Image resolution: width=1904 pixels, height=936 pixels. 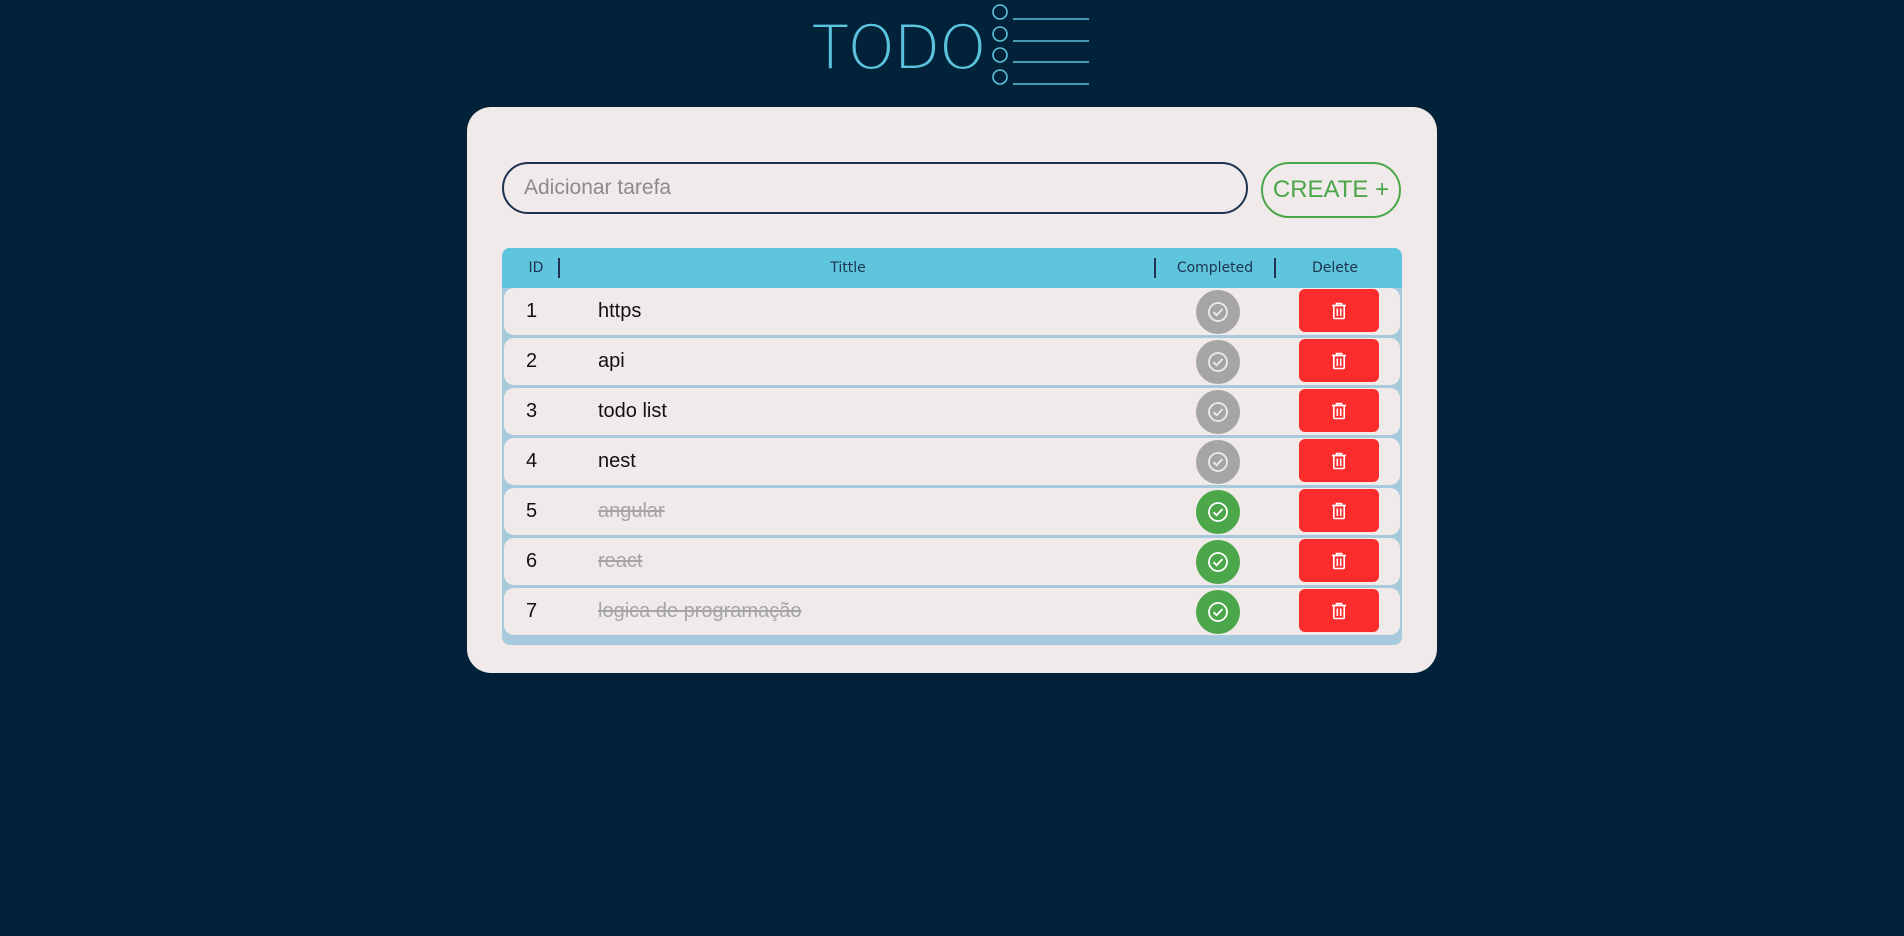 What do you see at coordinates (532, 361) in the screenshot?
I see `task-id: 2` at bounding box center [532, 361].